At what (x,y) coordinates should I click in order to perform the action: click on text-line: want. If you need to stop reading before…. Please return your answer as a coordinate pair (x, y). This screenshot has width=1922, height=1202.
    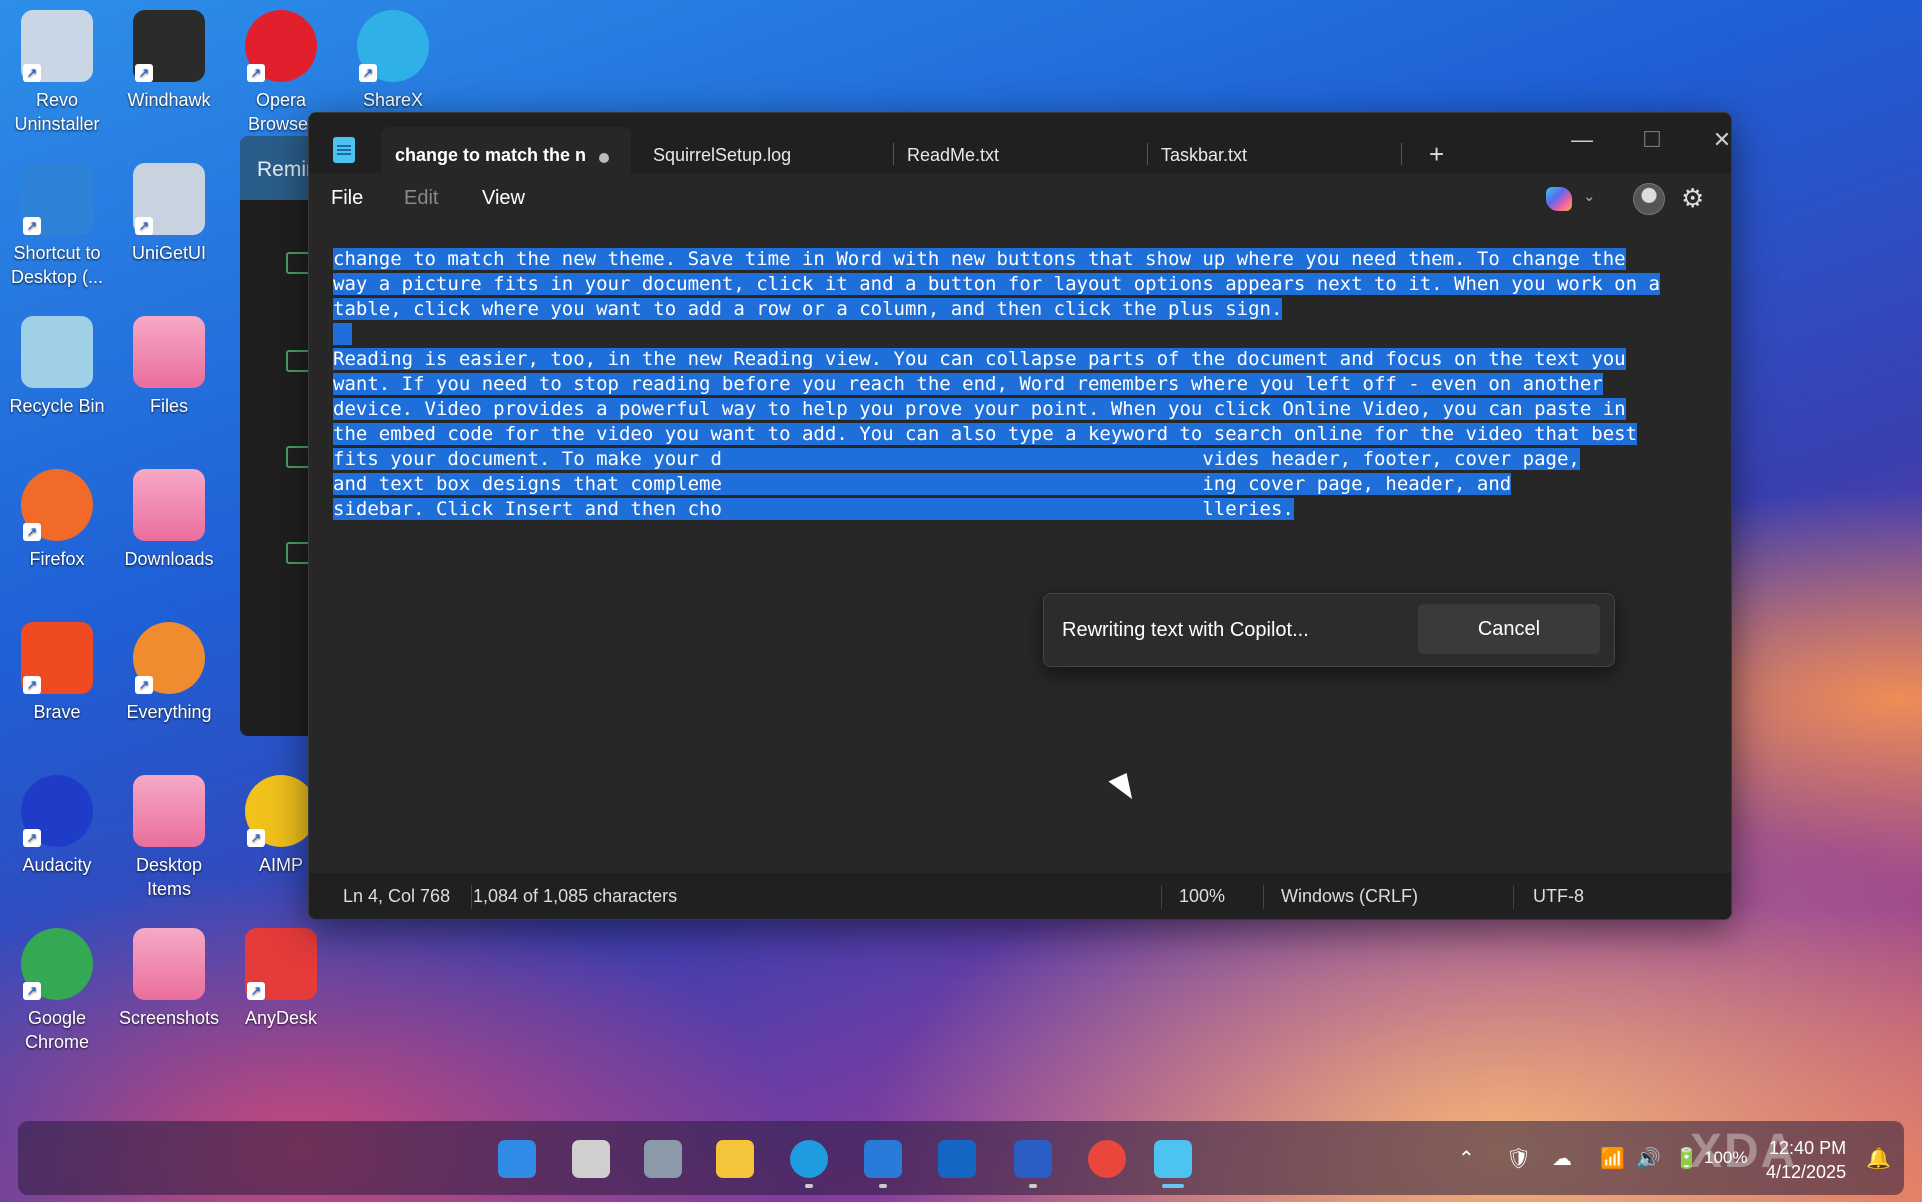
    Looking at the image, I should click on (968, 384).